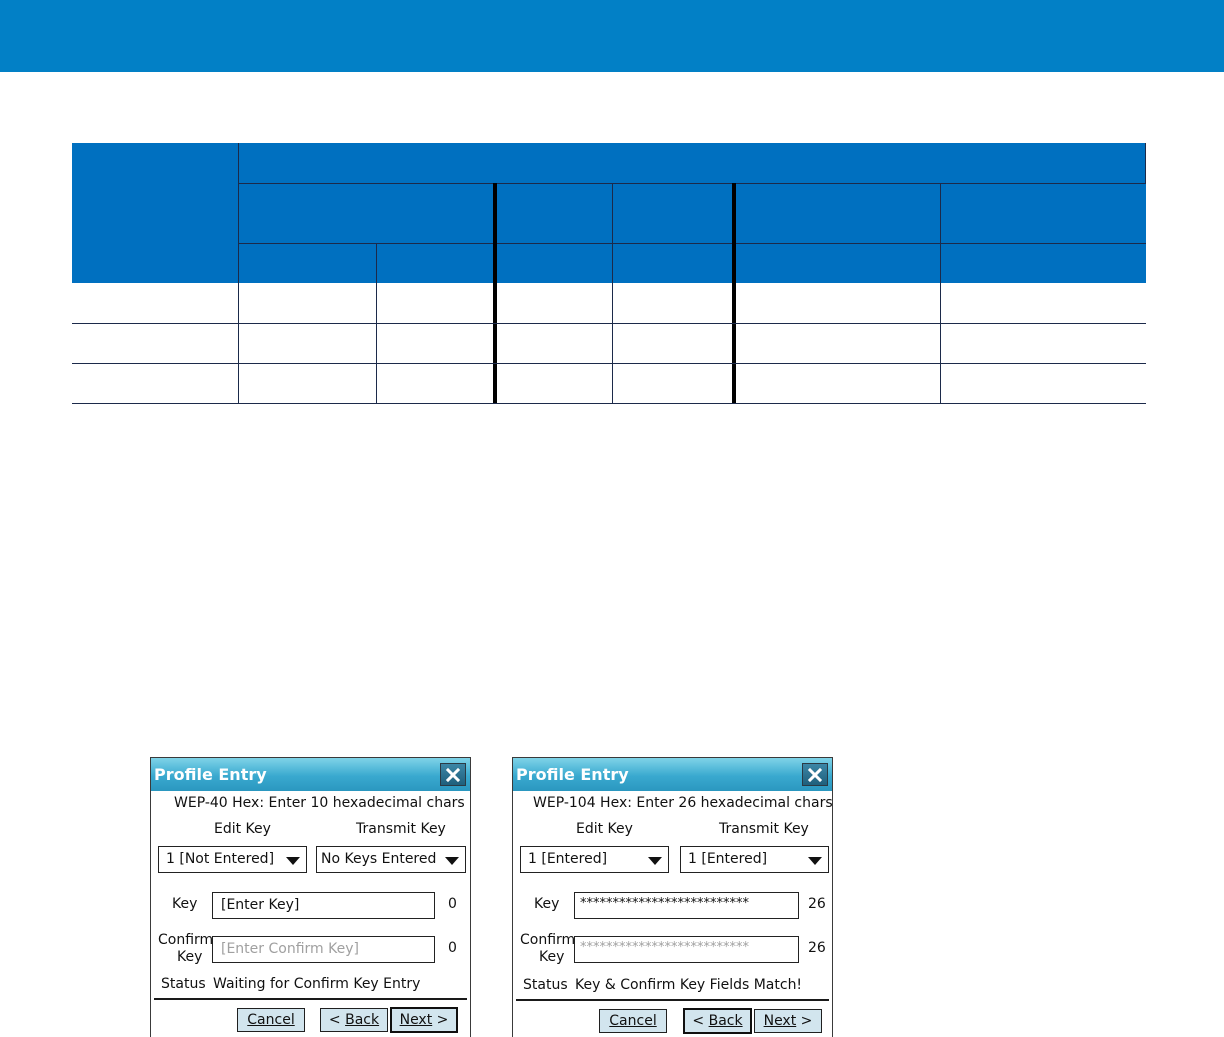 This screenshot has width=1224, height=1037. I want to click on edit-key-dropdown: 1 [Entered], so click(594, 859).